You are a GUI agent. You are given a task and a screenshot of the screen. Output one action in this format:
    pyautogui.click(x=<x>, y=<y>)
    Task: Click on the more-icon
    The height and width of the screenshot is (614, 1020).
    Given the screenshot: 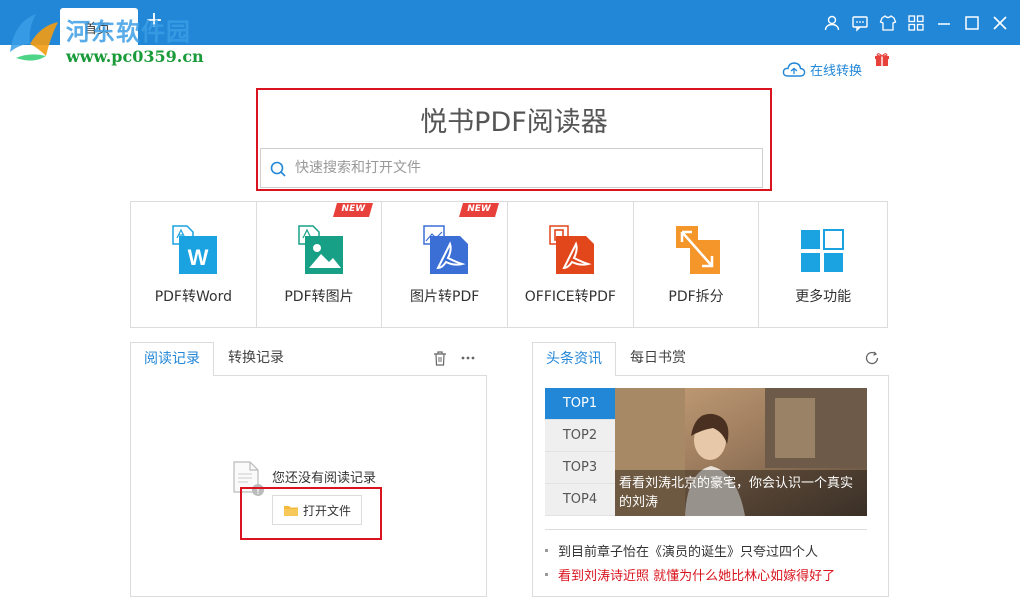 What is the action you would take?
    pyautogui.click(x=468, y=358)
    